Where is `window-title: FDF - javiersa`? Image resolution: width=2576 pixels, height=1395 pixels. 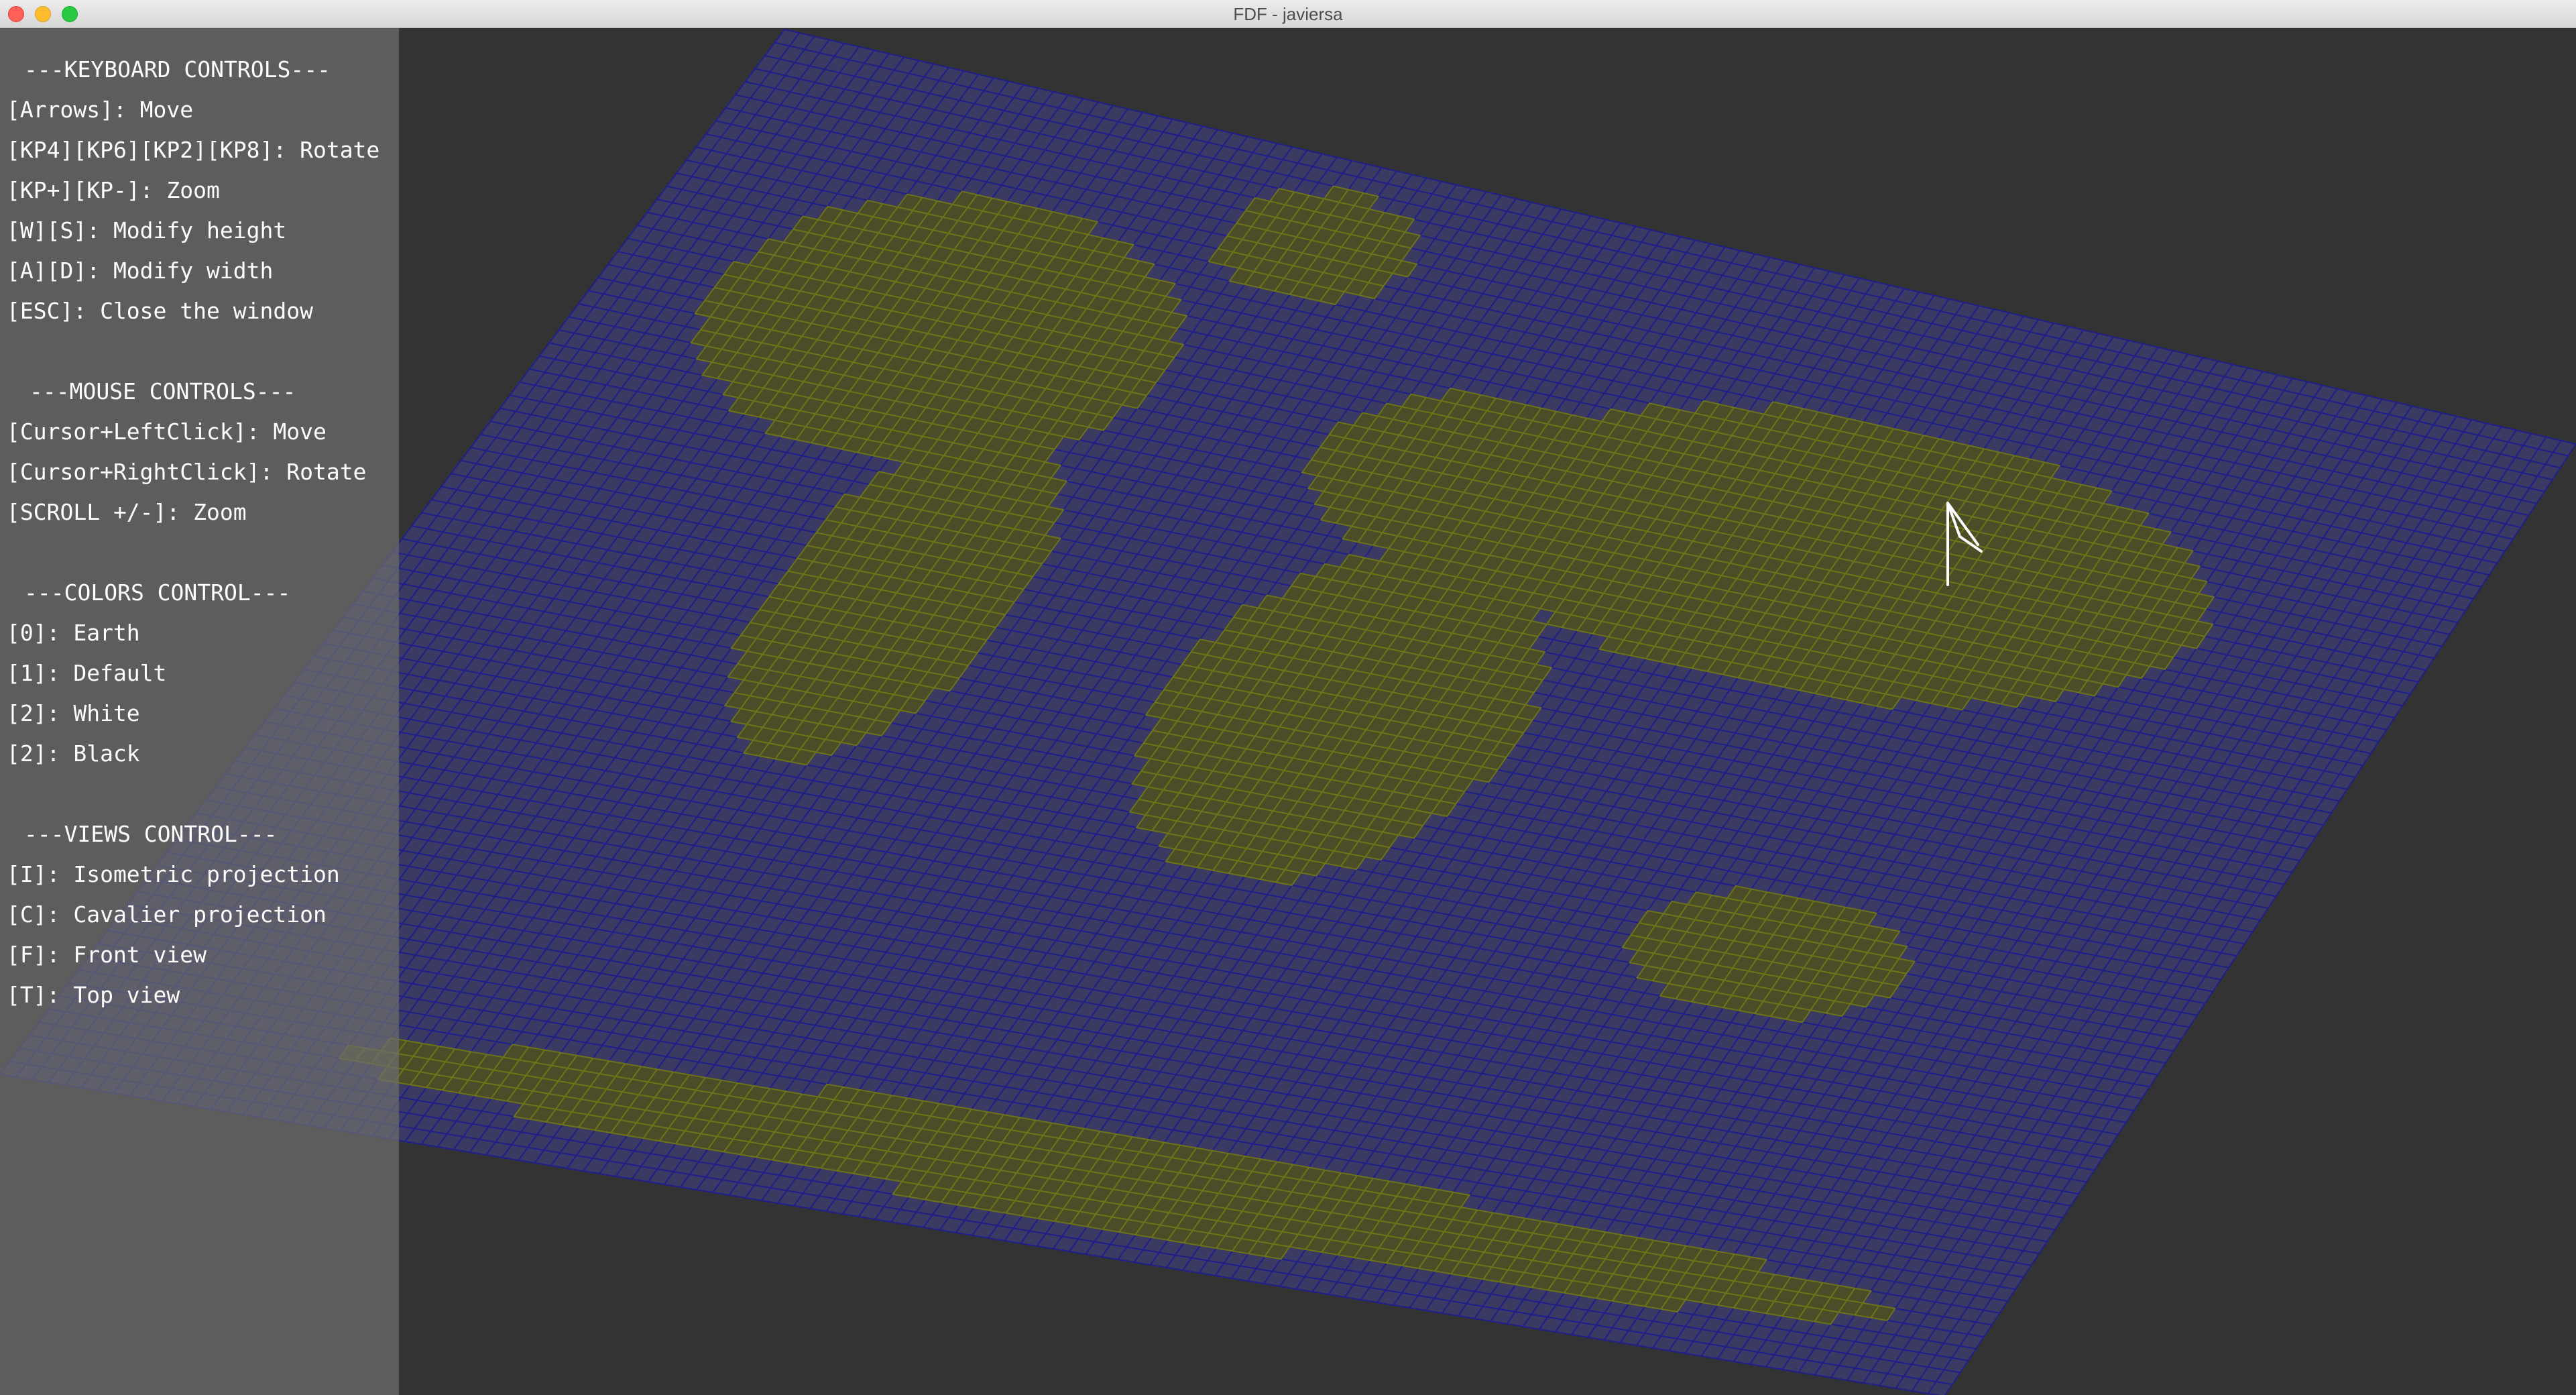
window-title: FDF - javiersa is located at coordinates (1288, 14).